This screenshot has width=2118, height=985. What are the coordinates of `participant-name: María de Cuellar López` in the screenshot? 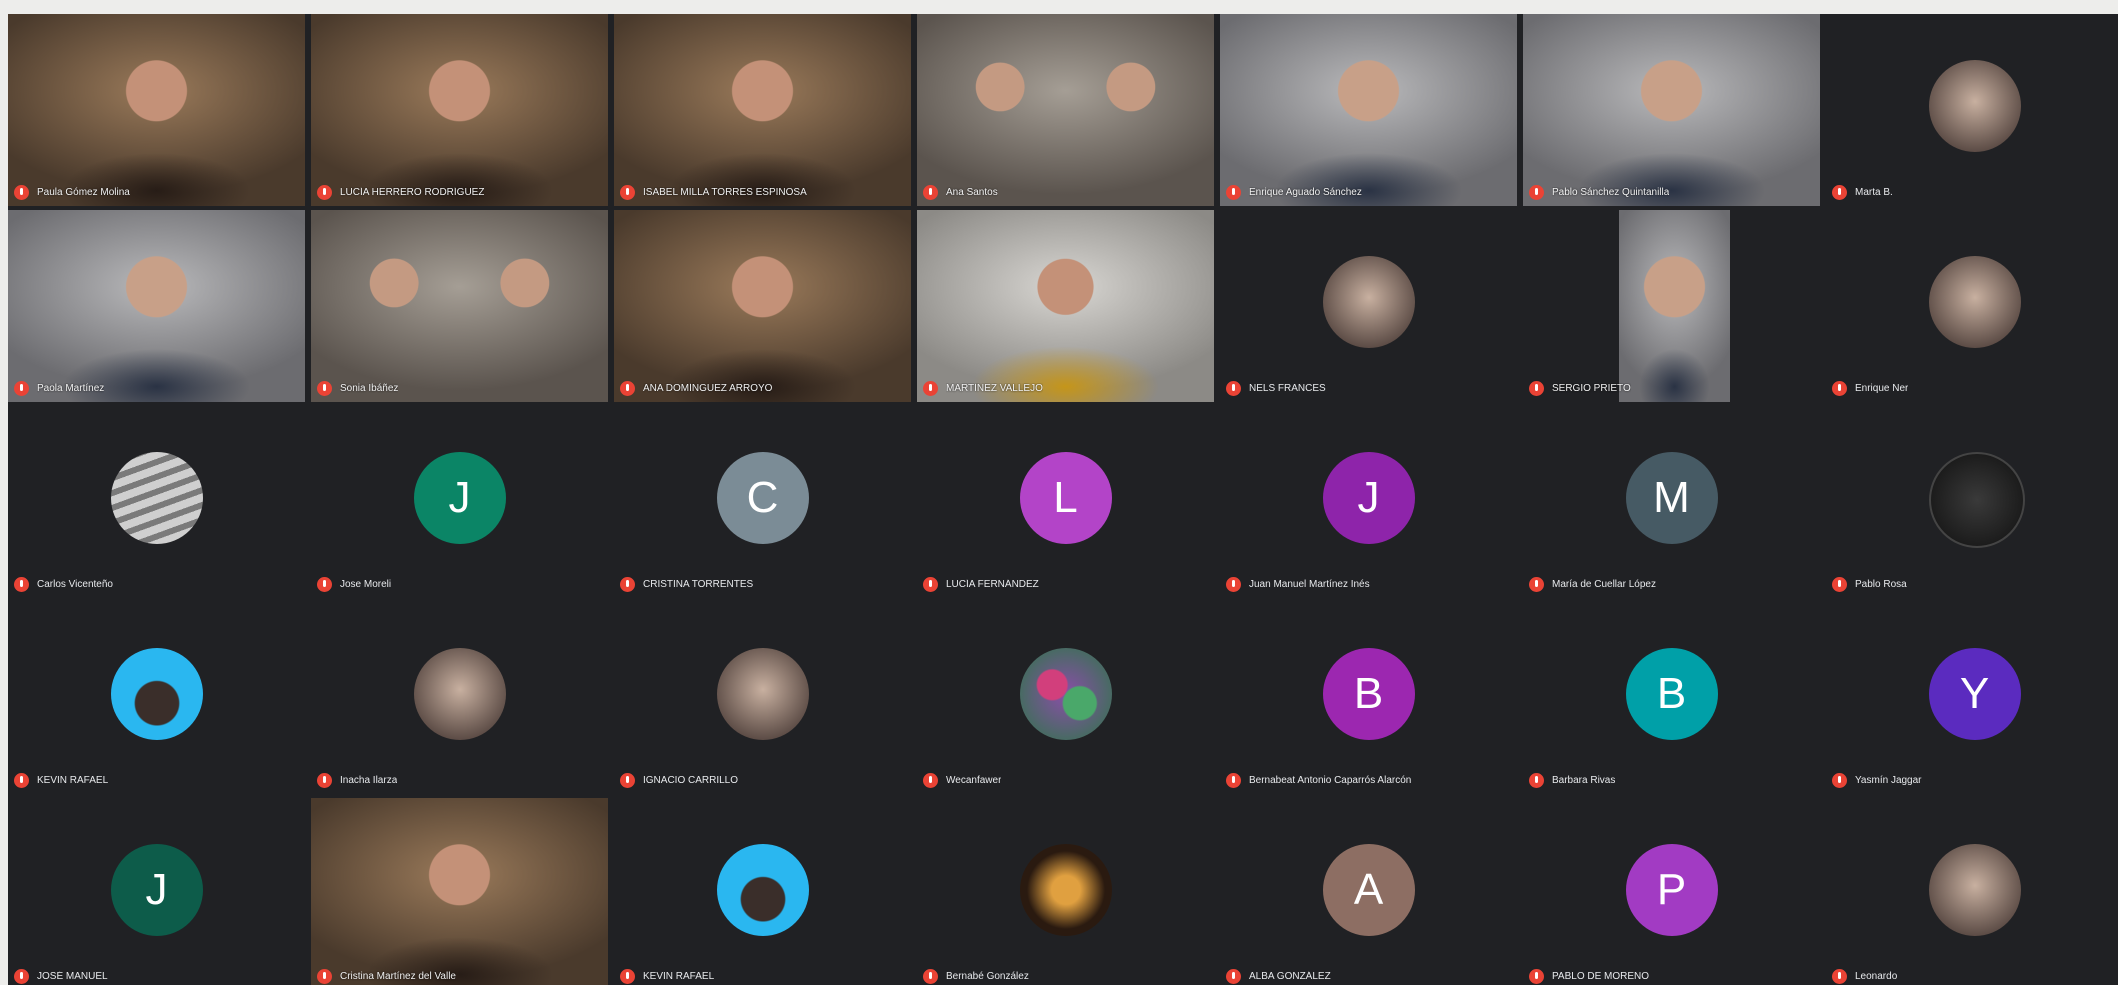 It's located at (1604, 584).